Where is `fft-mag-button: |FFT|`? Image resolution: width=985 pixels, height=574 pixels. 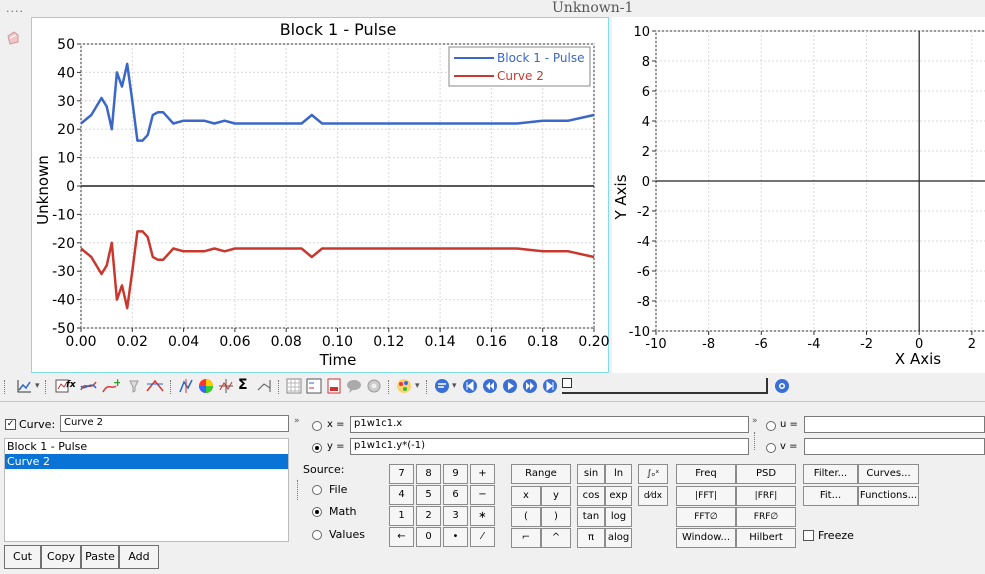
fft-mag-button: |FFT| is located at coordinates (706, 496).